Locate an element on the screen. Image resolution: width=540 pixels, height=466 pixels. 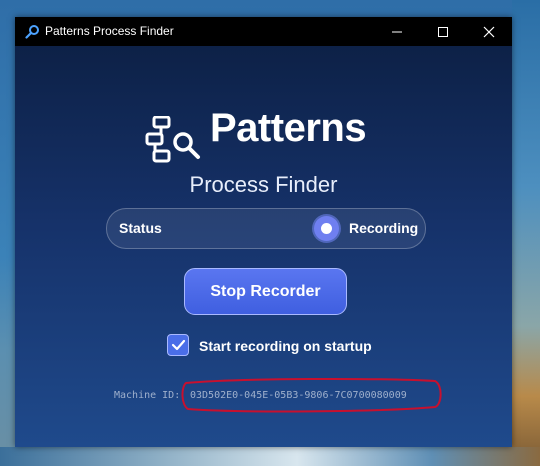
annotation-circle is located at coordinates (311, 395).